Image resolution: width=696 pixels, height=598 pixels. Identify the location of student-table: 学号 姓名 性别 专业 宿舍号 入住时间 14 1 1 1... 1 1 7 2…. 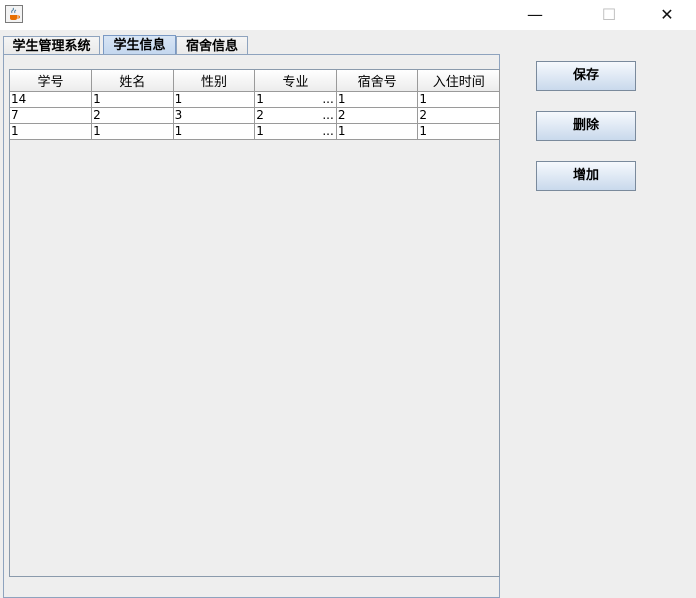
(255, 105).